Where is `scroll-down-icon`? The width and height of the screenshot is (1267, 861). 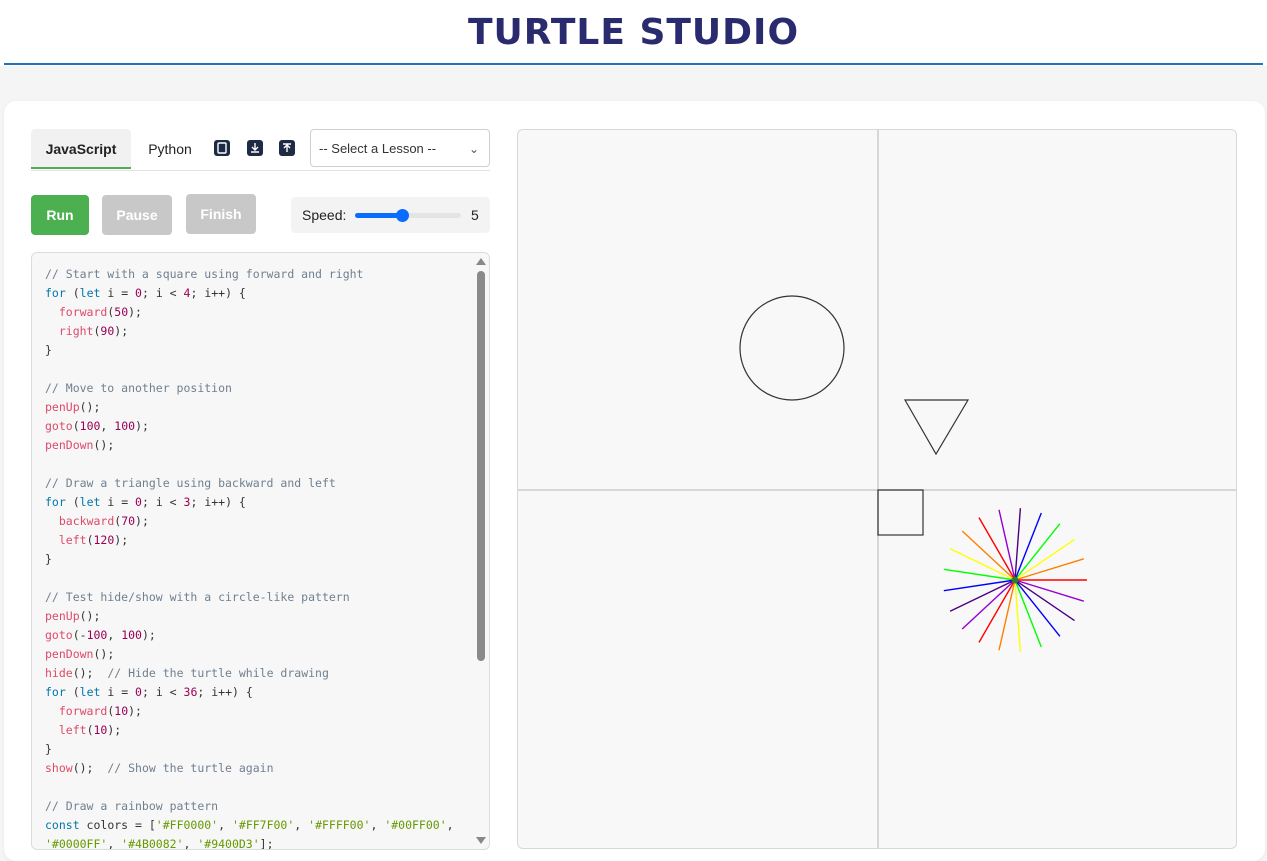
scroll-down-icon is located at coordinates (481, 840).